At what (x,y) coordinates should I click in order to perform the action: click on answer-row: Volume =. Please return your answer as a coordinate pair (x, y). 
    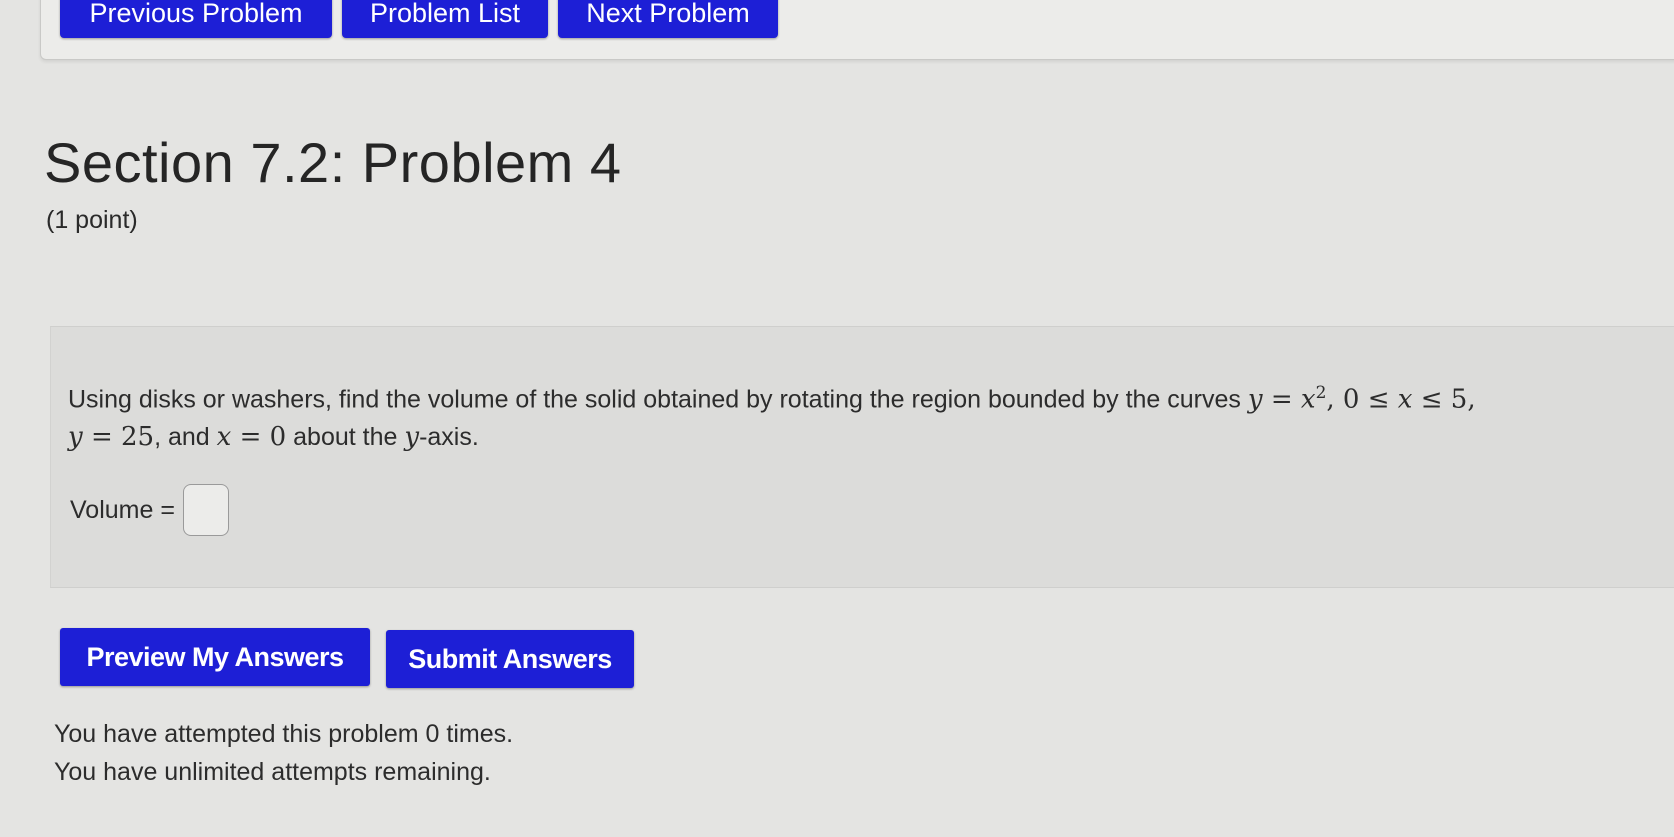
    Looking at the image, I should click on (149, 510).